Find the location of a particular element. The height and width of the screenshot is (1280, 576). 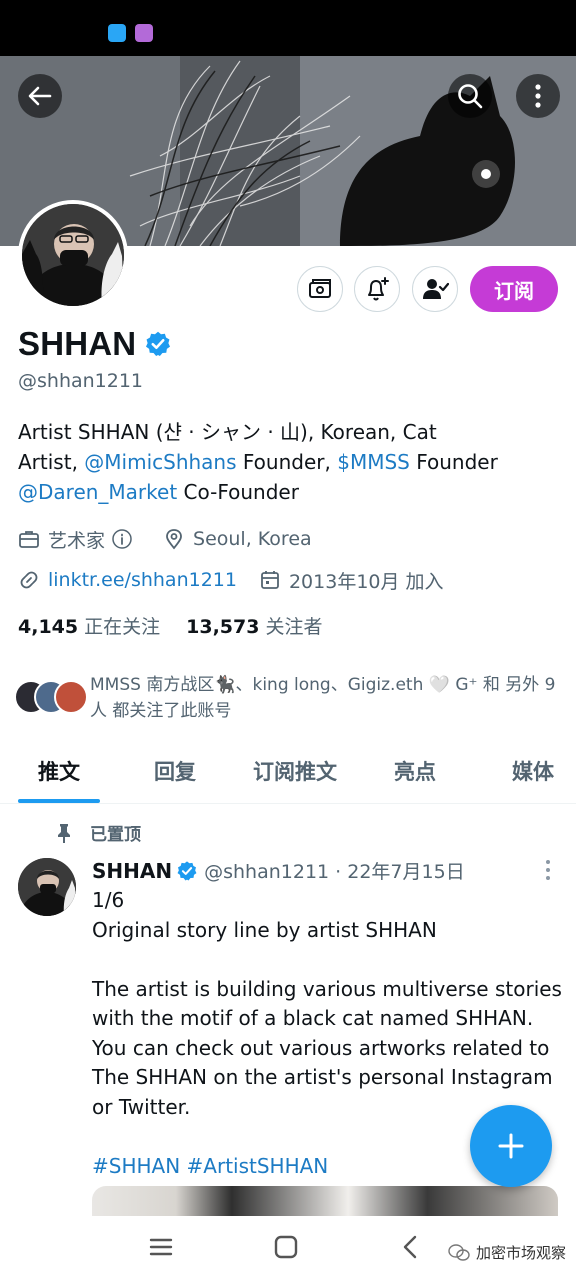

profile-avatar is located at coordinates (73, 255).